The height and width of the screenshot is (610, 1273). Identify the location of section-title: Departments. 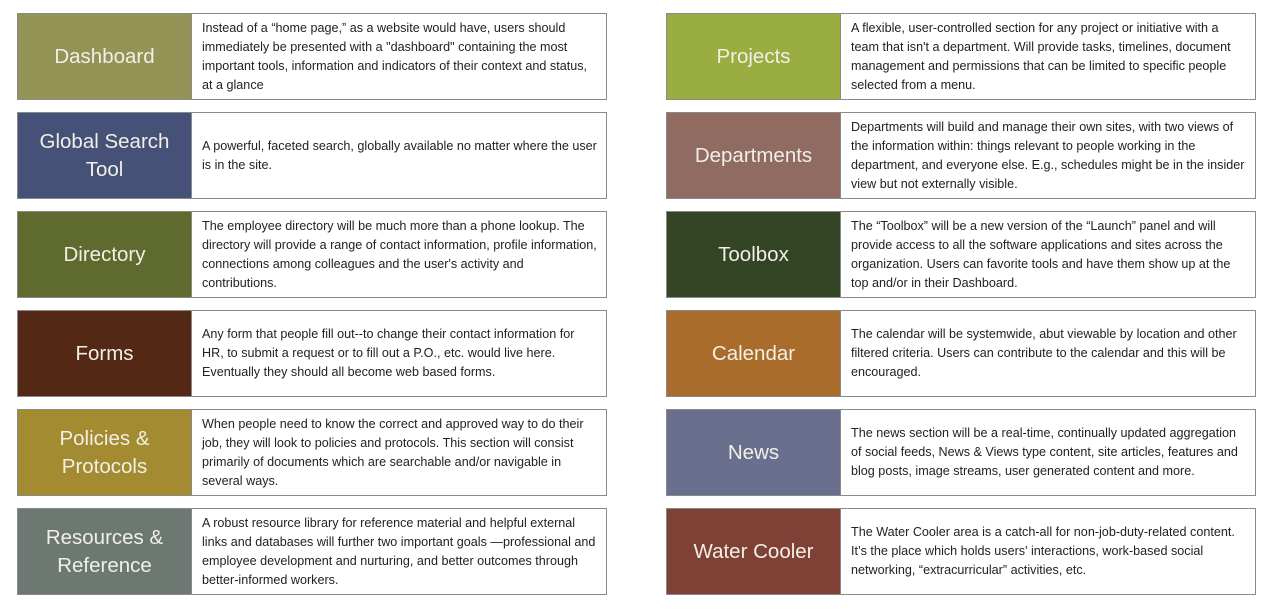
(754, 155).